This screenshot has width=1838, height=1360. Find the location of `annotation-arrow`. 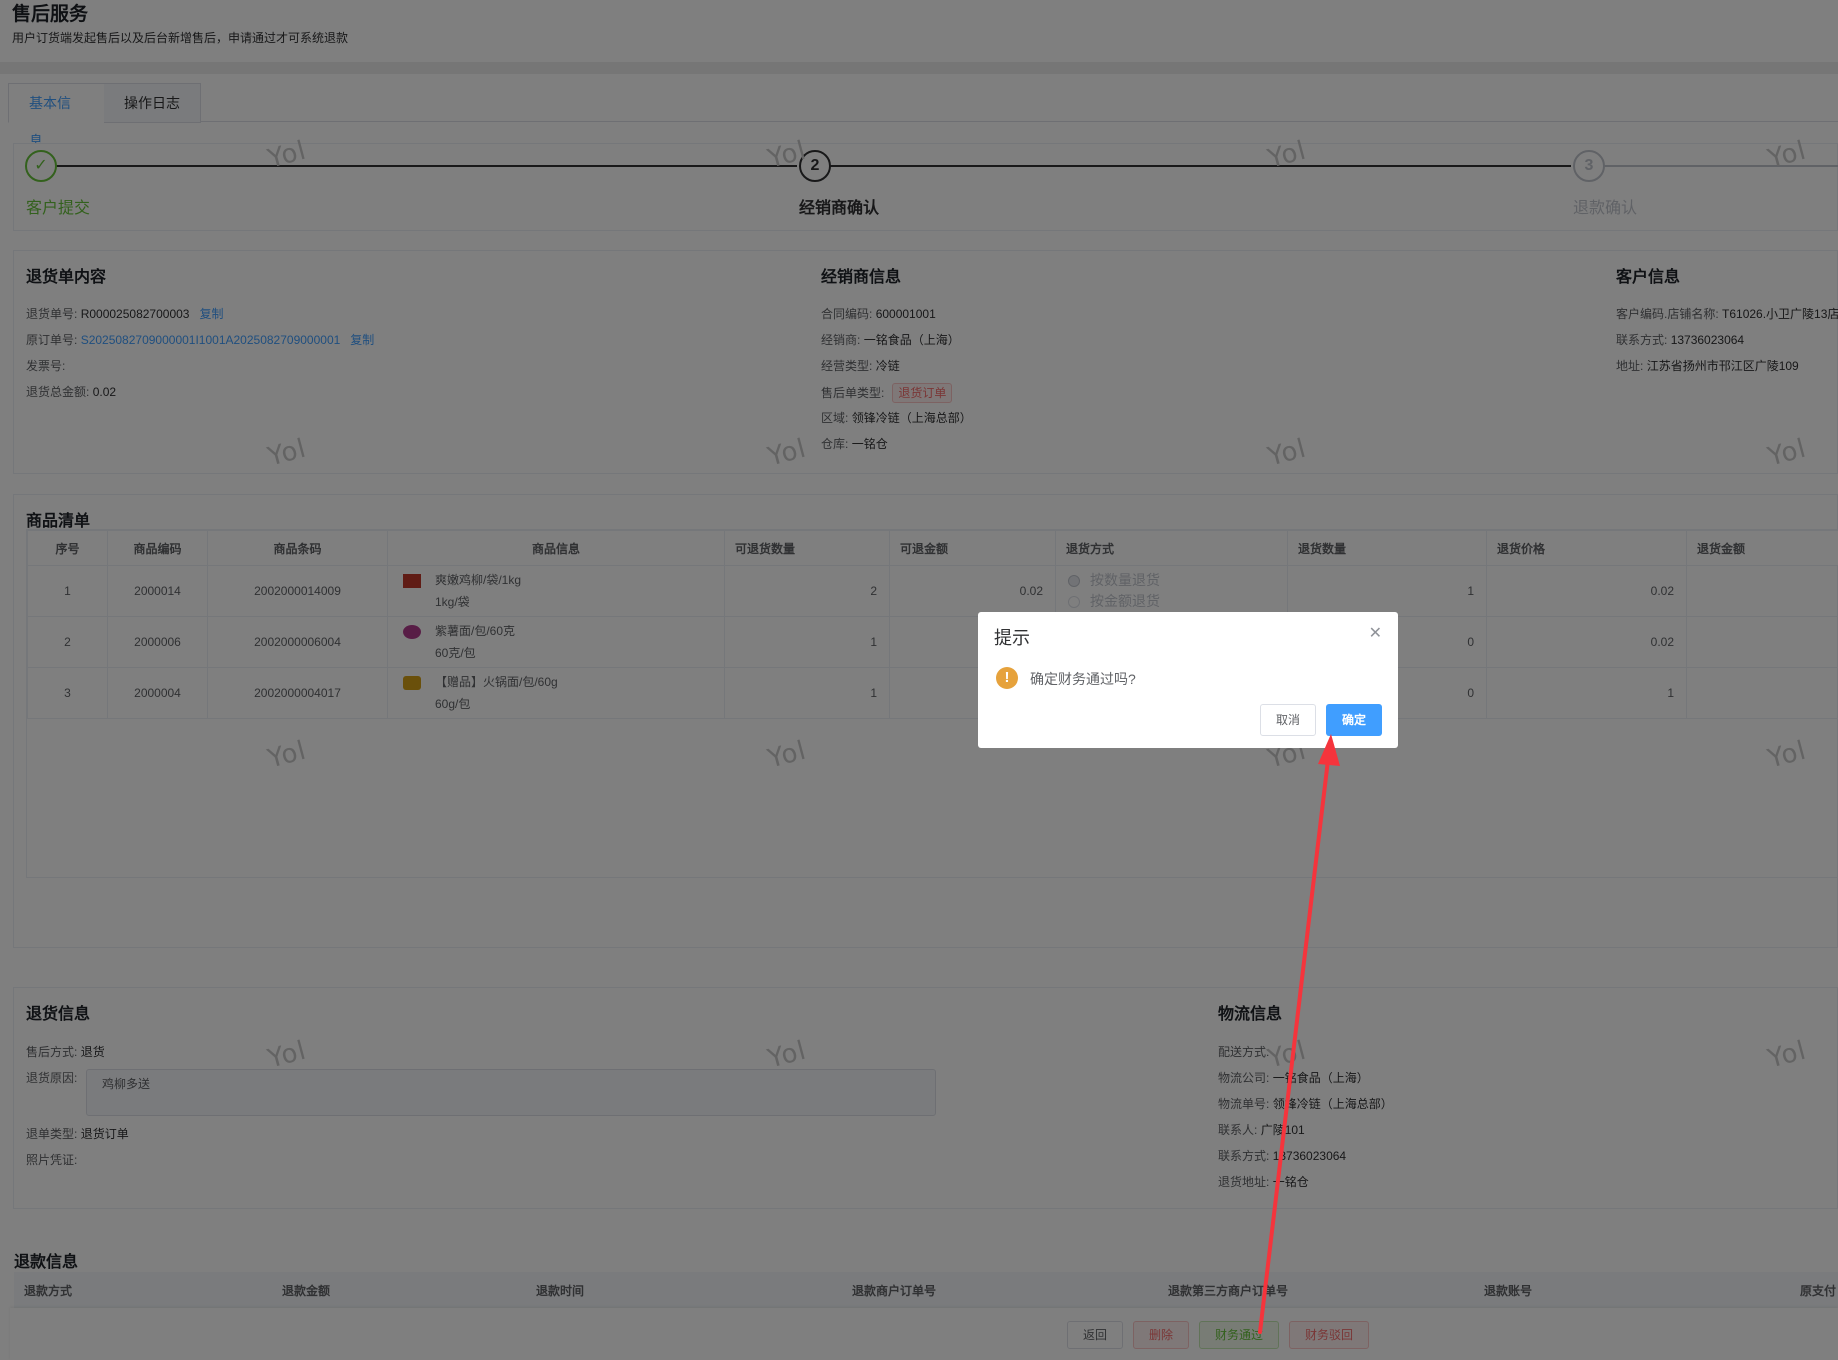

annotation-arrow is located at coordinates (1299, 1034).